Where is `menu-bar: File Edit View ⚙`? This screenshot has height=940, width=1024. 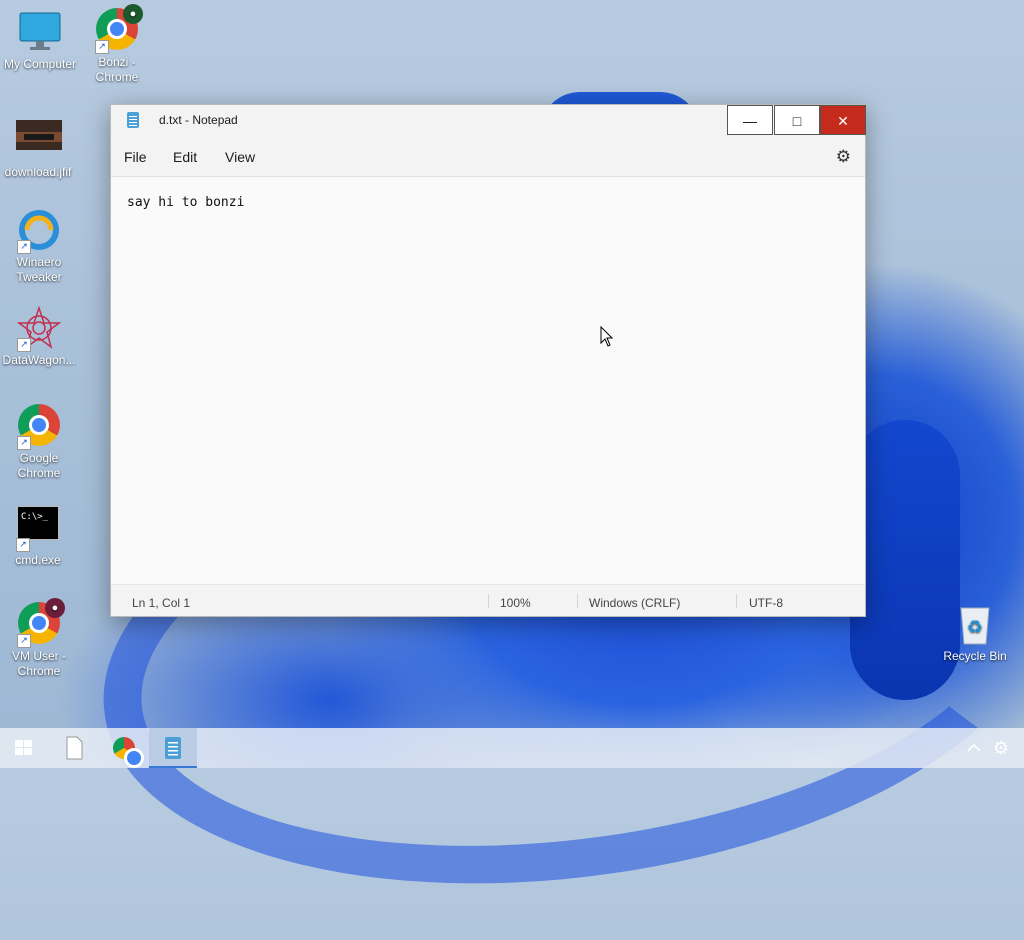 menu-bar: File Edit View ⚙ is located at coordinates (488, 156).